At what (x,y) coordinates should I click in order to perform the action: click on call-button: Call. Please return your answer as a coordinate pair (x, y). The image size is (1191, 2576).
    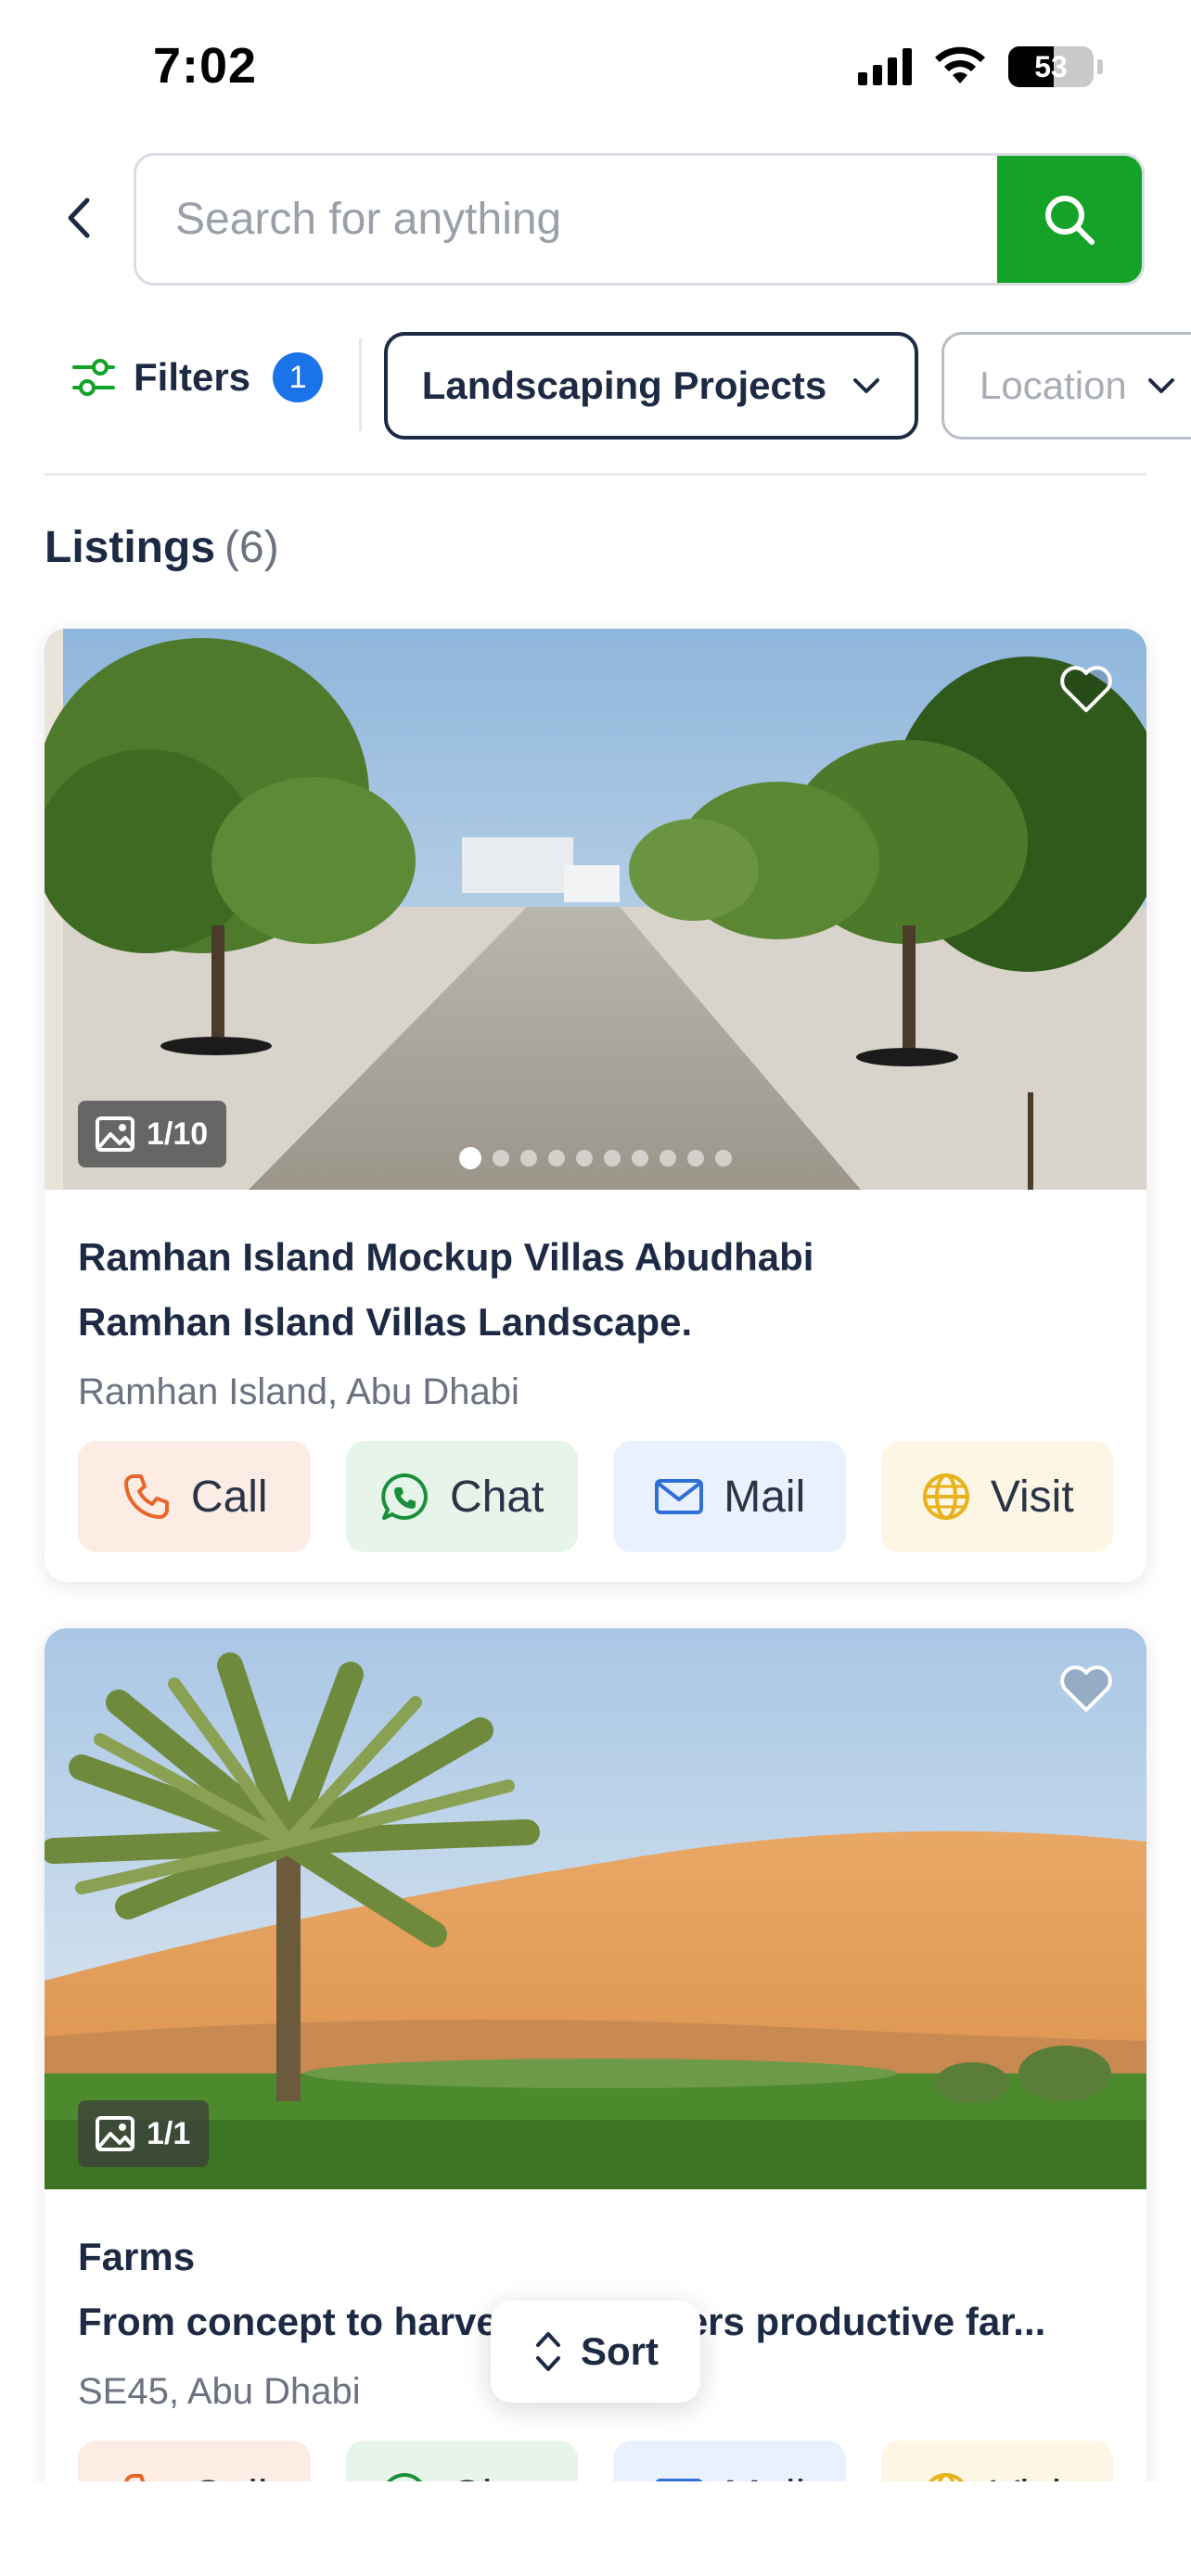
    Looking at the image, I should click on (194, 1497).